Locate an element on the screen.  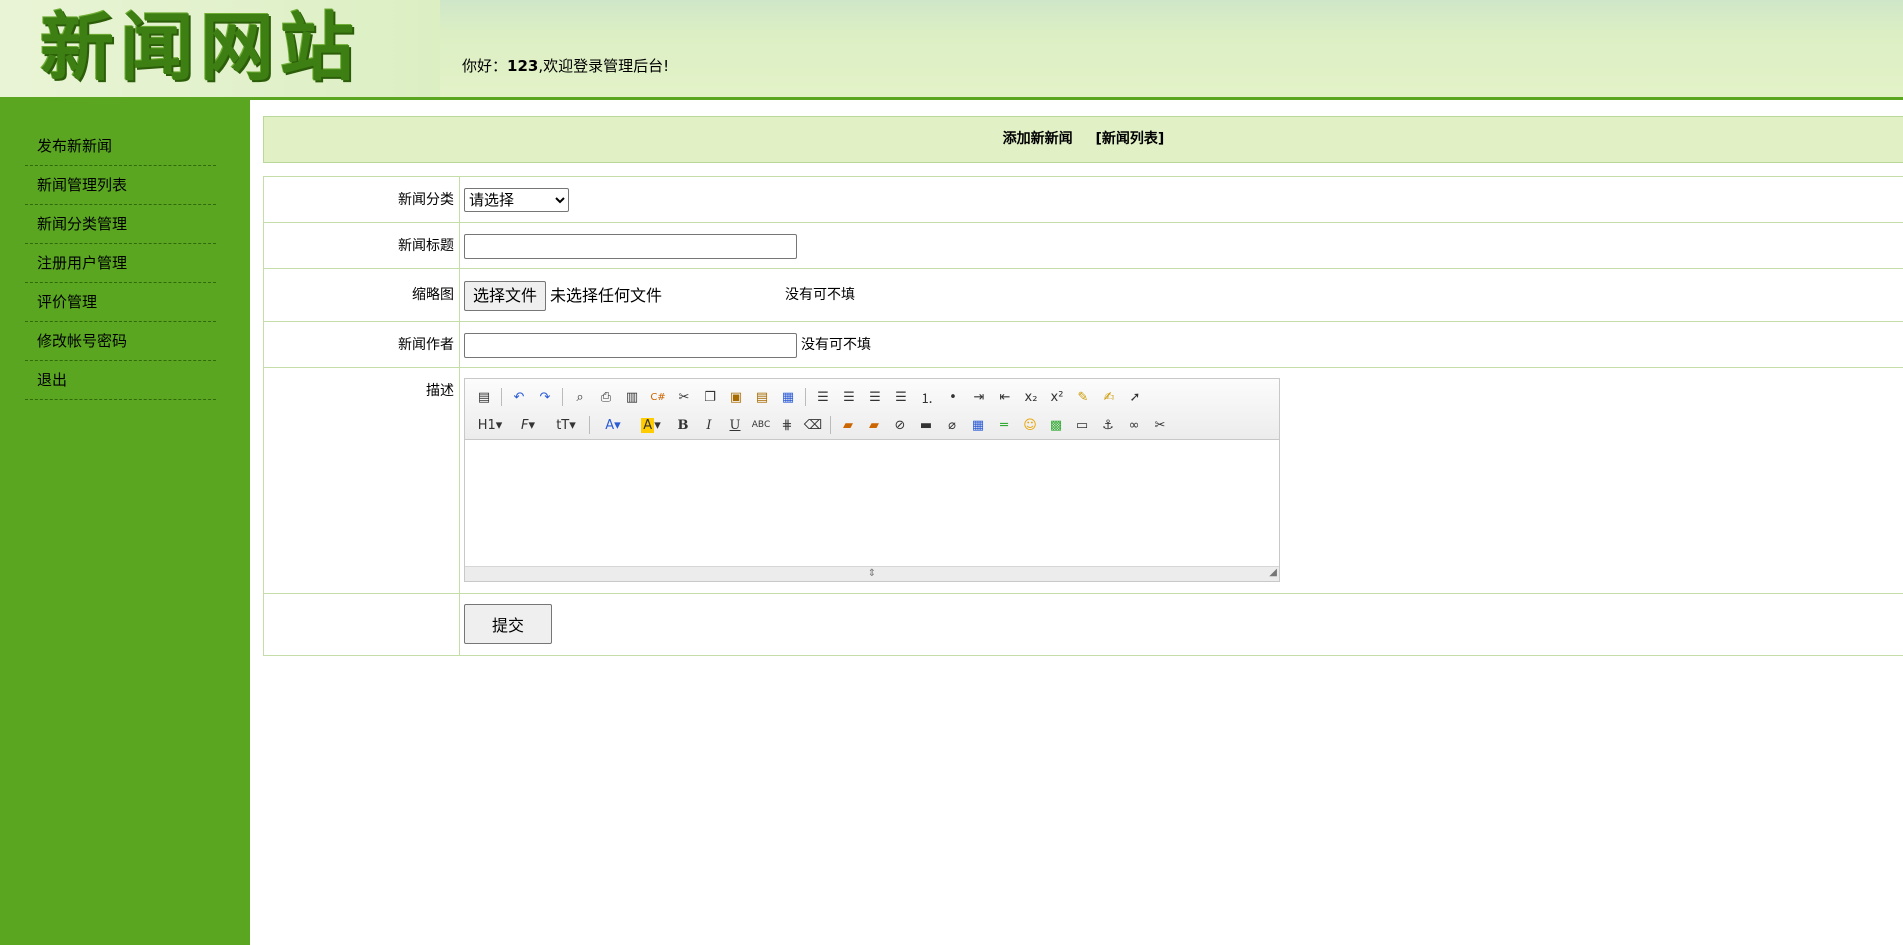
heading-icon: H1▾ is located at coordinates (490, 425).